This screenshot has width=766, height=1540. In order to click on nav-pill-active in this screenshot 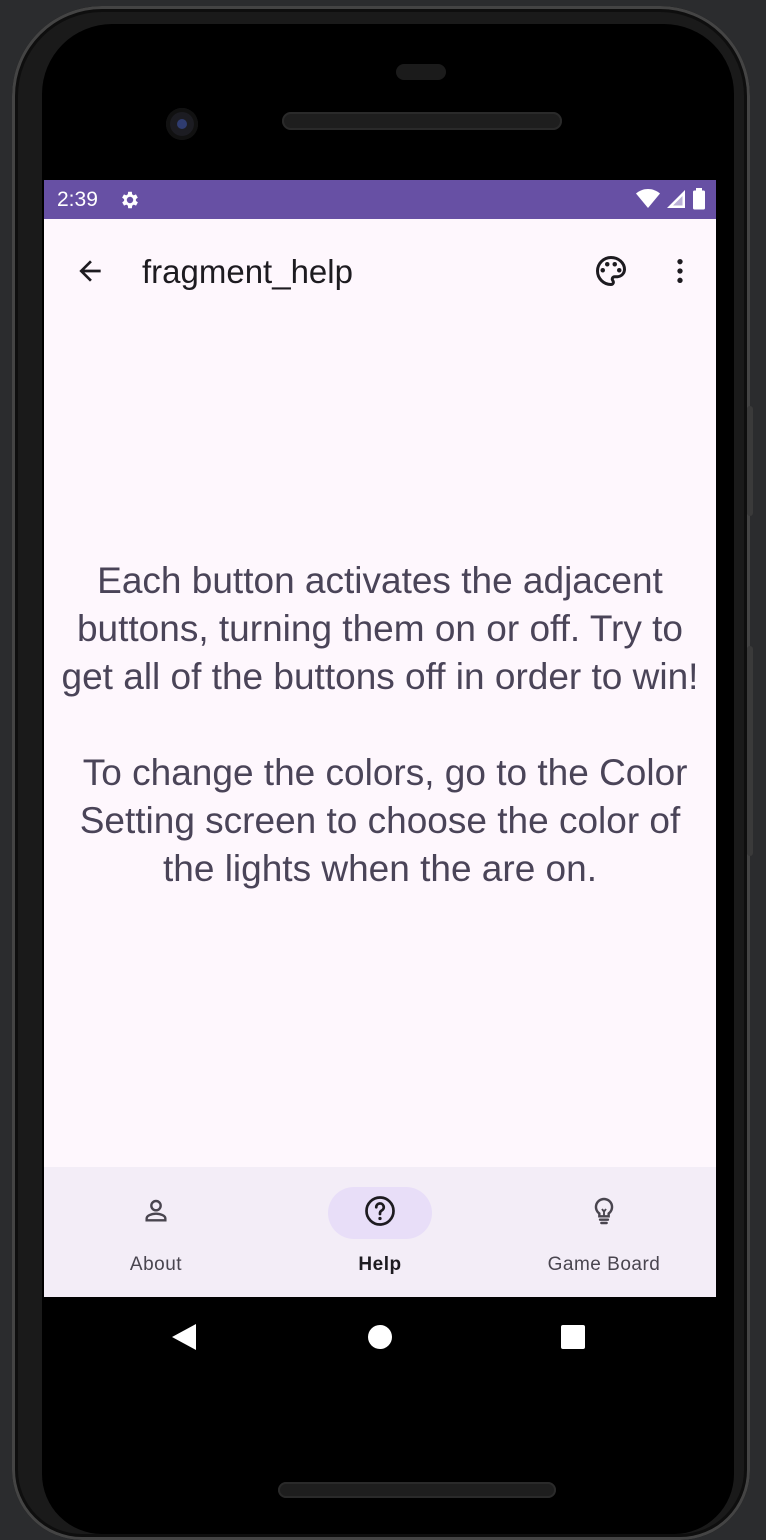, I will do `click(380, 1213)`.